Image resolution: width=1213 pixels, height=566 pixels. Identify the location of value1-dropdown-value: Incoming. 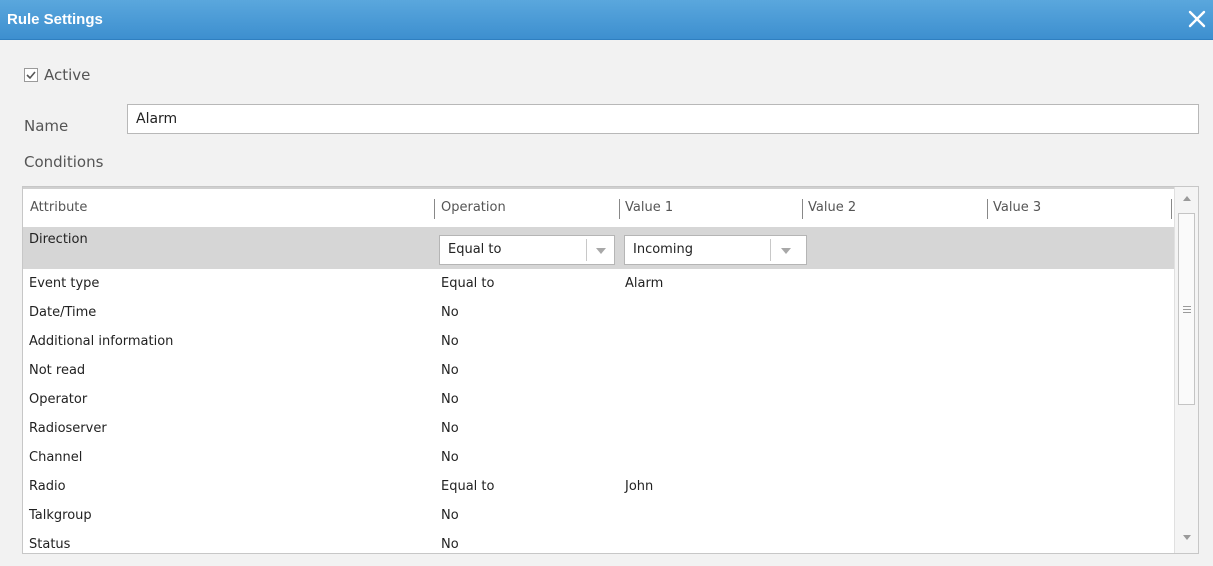
(663, 249).